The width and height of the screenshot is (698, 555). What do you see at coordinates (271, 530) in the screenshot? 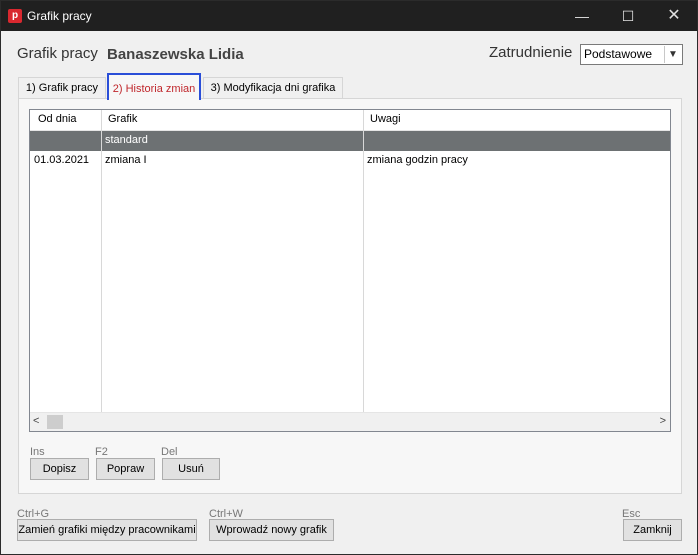
I see `new-schedule-button: Wprowadź nowy grafik` at bounding box center [271, 530].